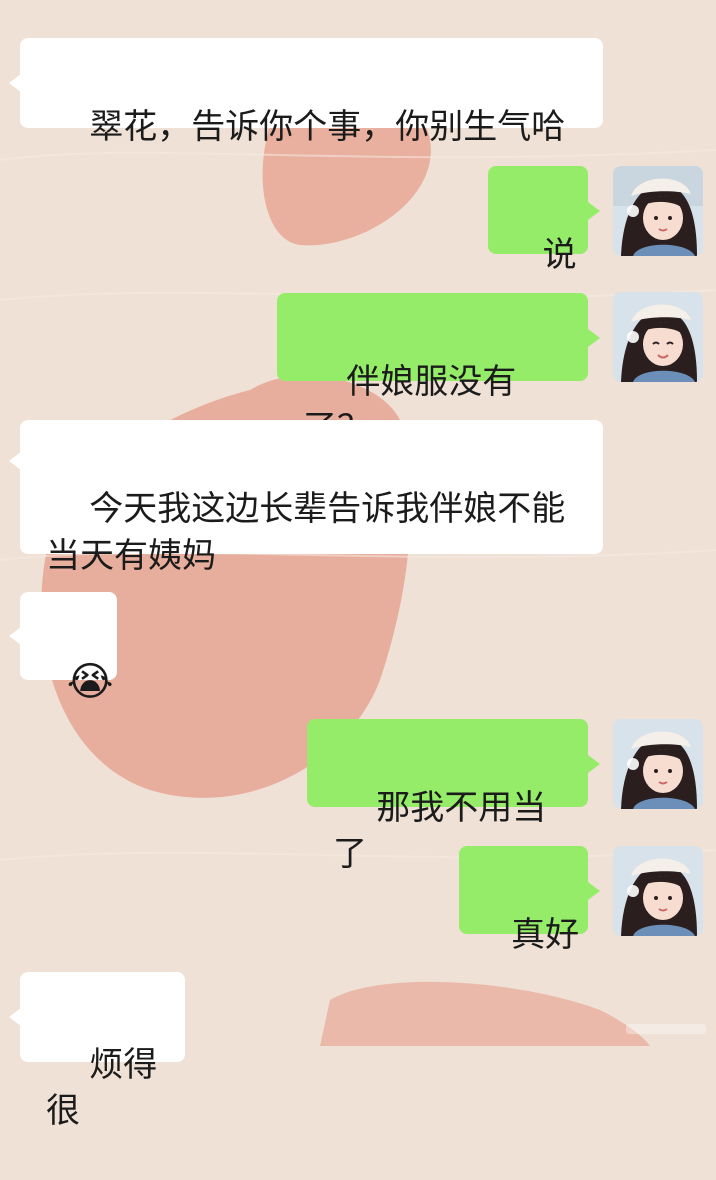  I want to click on message-bubble-outgoing: 伴娘服没有了？, so click(432, 370).